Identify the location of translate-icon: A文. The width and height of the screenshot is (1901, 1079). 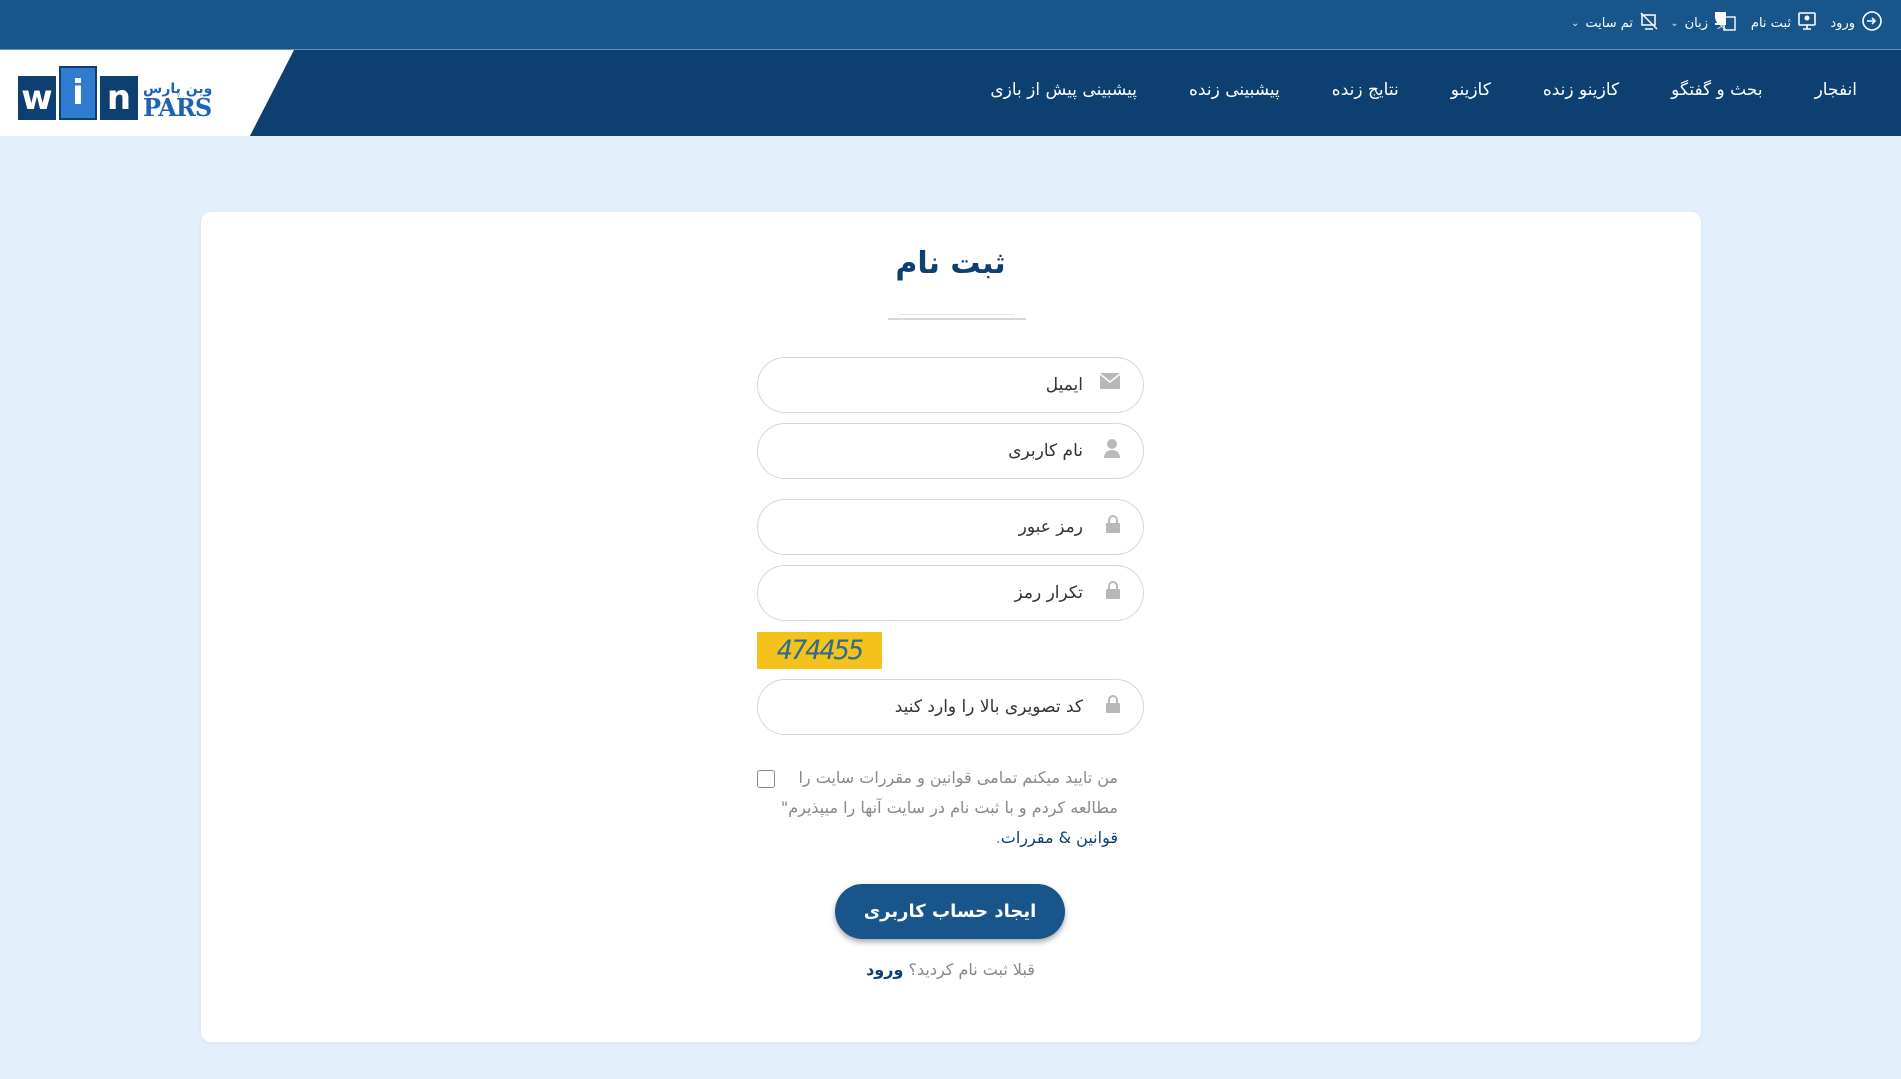
(1722, 23).